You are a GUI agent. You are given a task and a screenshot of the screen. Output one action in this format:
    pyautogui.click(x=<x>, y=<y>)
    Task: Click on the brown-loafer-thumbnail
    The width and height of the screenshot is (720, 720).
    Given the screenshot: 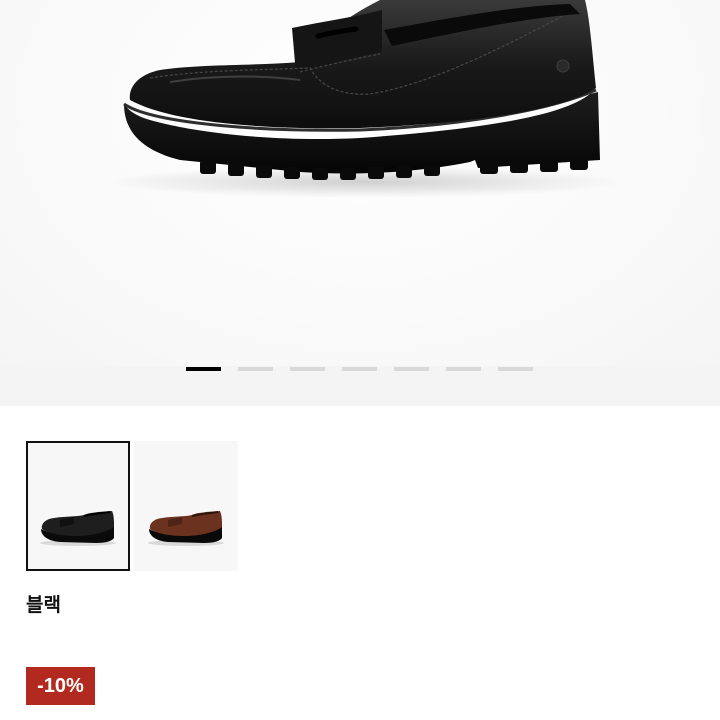 What is the action you would take?
    pyautogui.click(x=186, y=528)
    